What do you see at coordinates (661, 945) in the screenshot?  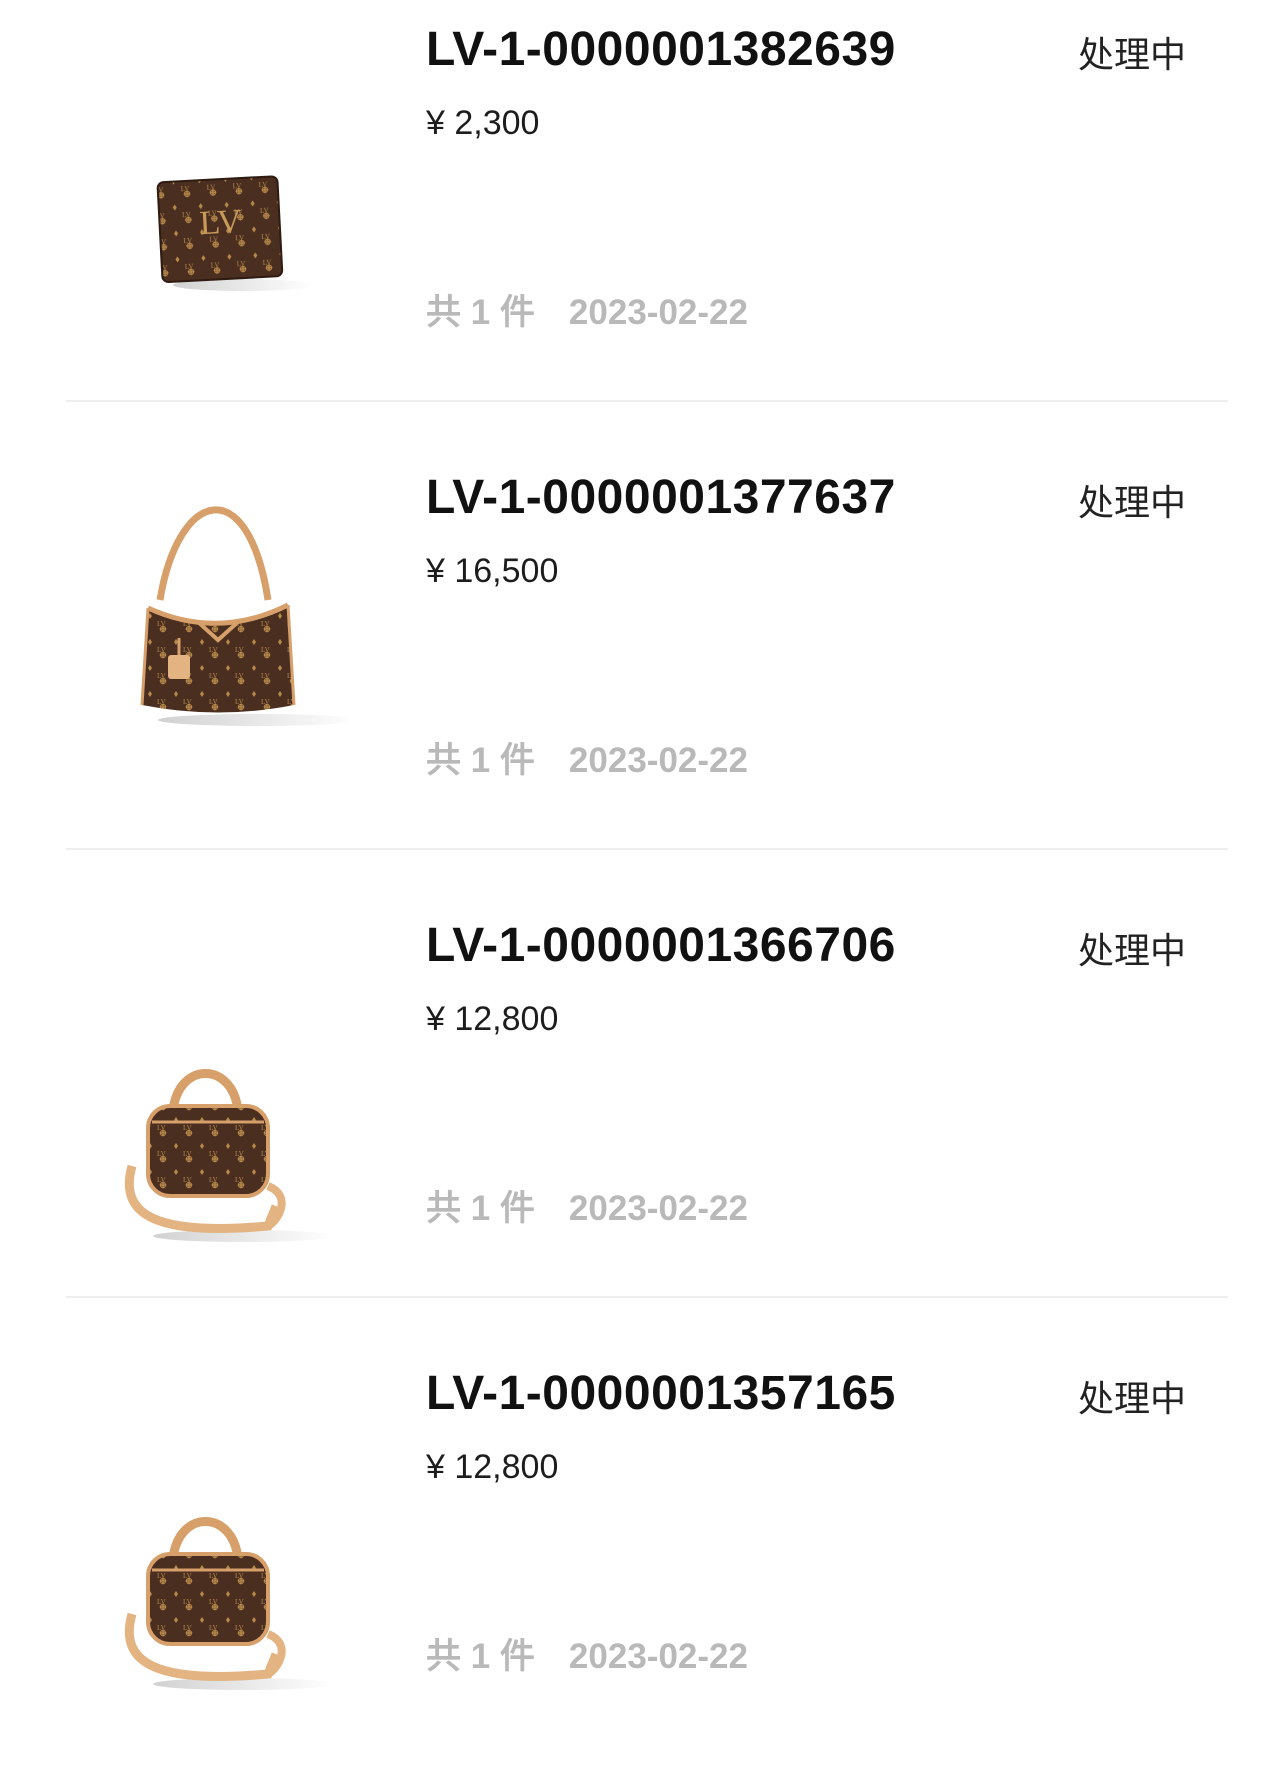 I see `order-number: LV-1-0000001366706` at bounding box center [661, 945].